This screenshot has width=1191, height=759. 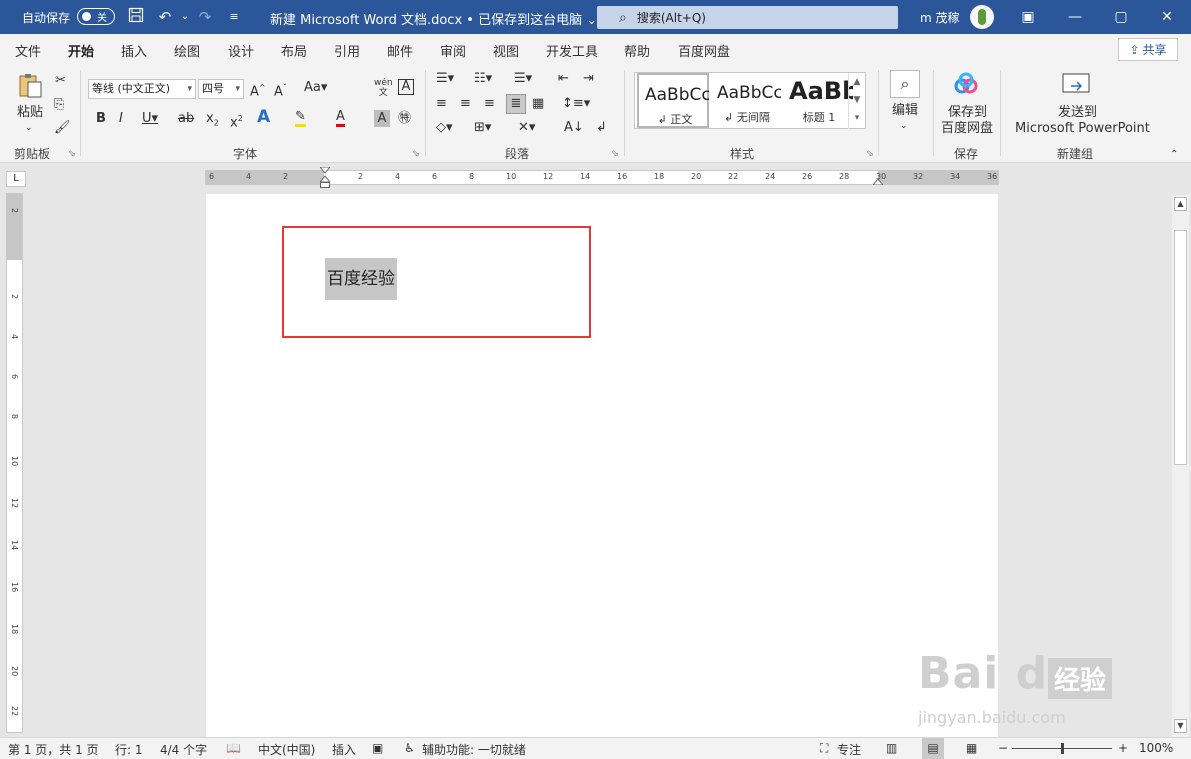 What do you see at coordinates (971, 748) in the screenshot?
I see `web-layout-icon: ▦` at bounding box center [971, 748].